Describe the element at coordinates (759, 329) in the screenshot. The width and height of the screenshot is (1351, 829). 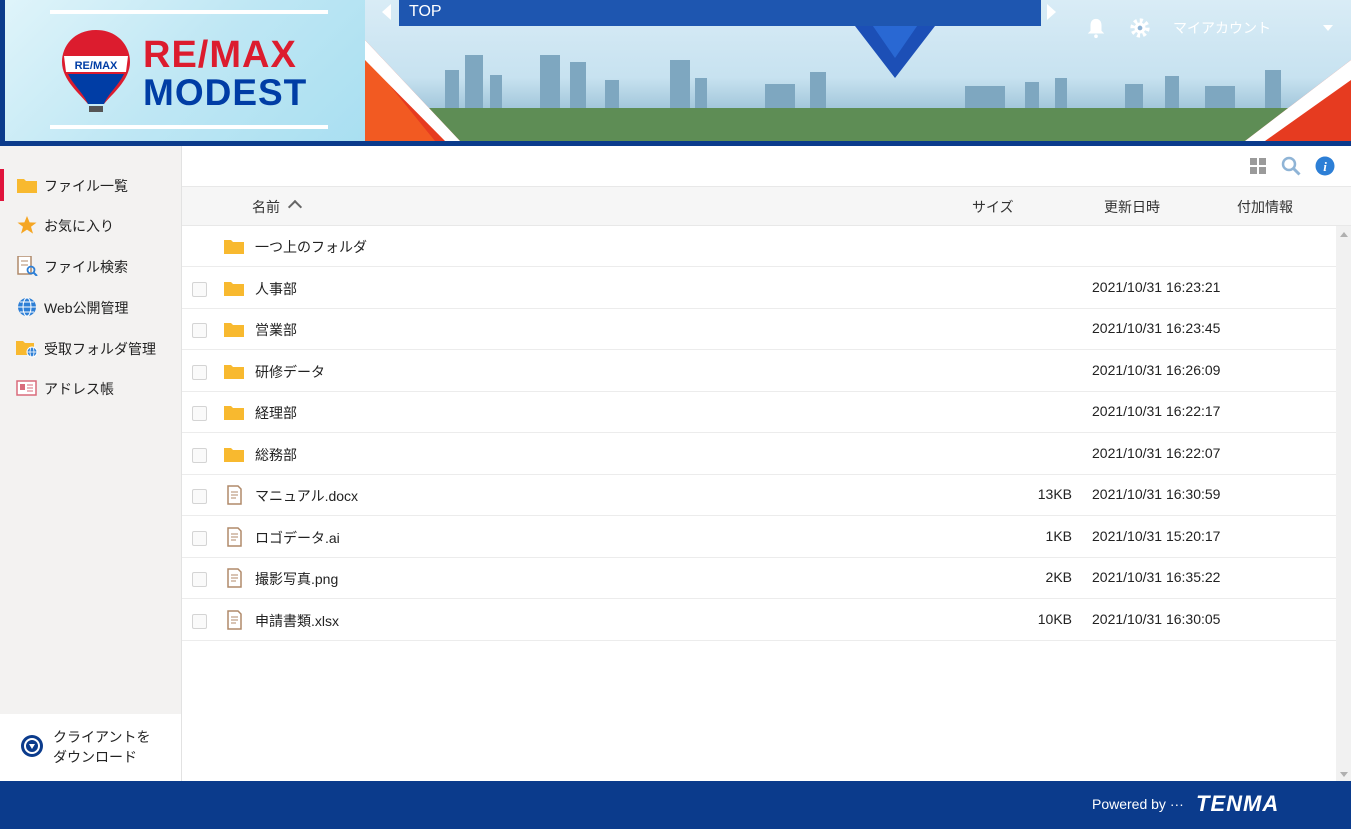
I see `table-row: 営業部 2021/10/31 16:23:45` at that location.